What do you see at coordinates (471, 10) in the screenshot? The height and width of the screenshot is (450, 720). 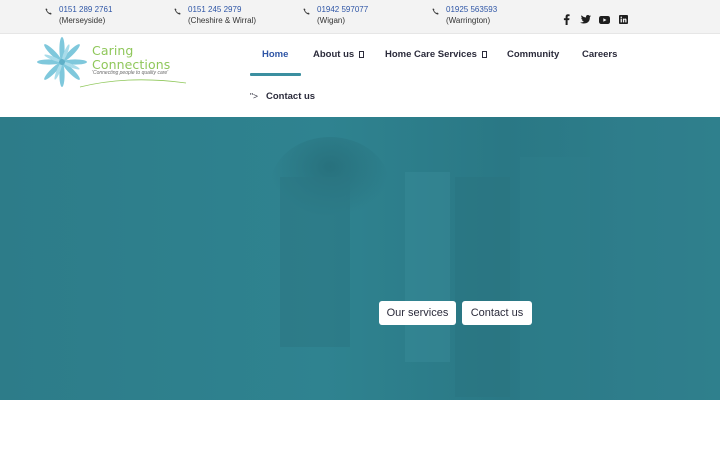 I see `phone-number-link: 01925 563593` at bounding box center [471, 10].